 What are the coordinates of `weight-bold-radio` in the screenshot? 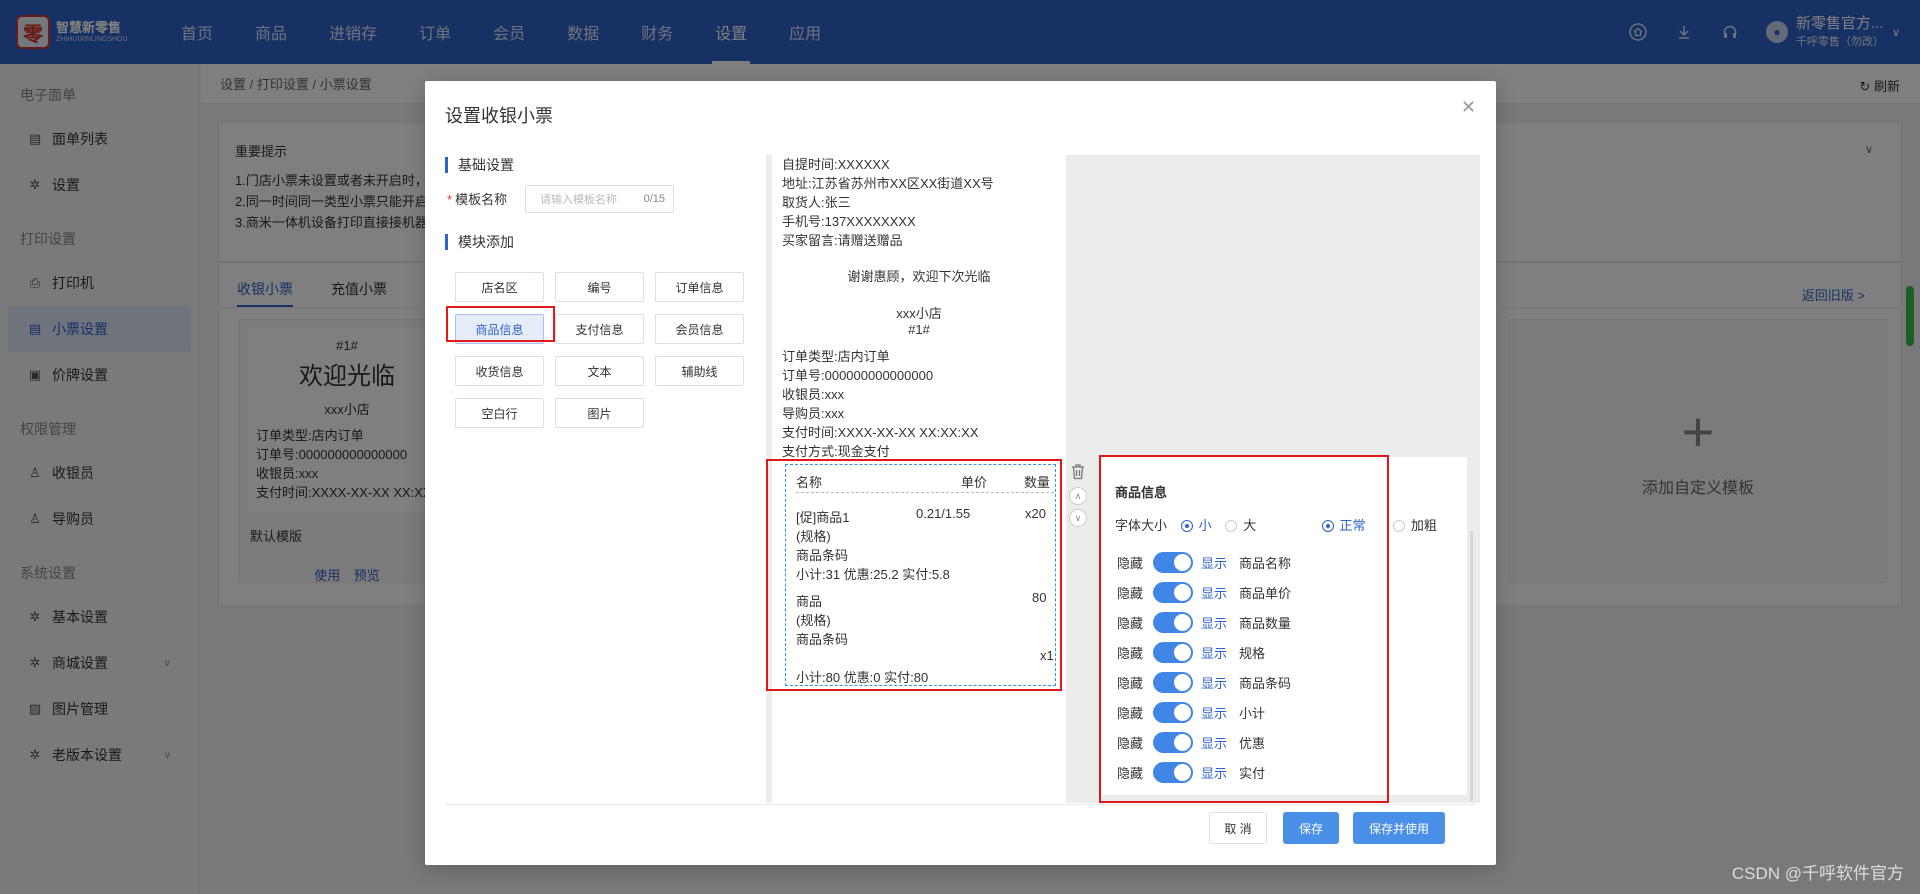 It's located at (1398, 526).